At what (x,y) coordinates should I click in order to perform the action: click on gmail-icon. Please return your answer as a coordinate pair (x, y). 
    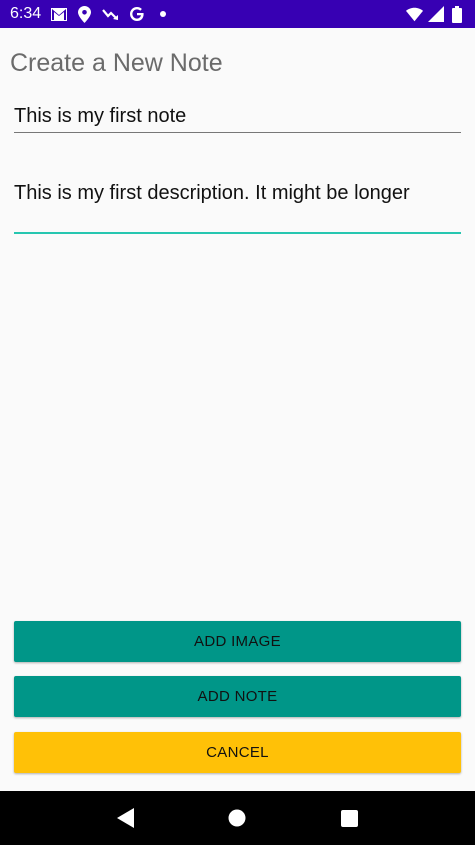
    Looking at the image, I should click on (58, 14).